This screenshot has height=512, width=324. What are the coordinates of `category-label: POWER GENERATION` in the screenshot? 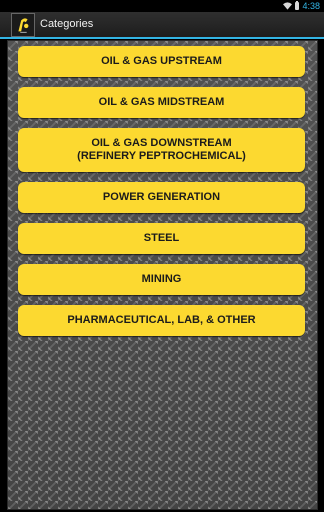 It's located at (161, 197).